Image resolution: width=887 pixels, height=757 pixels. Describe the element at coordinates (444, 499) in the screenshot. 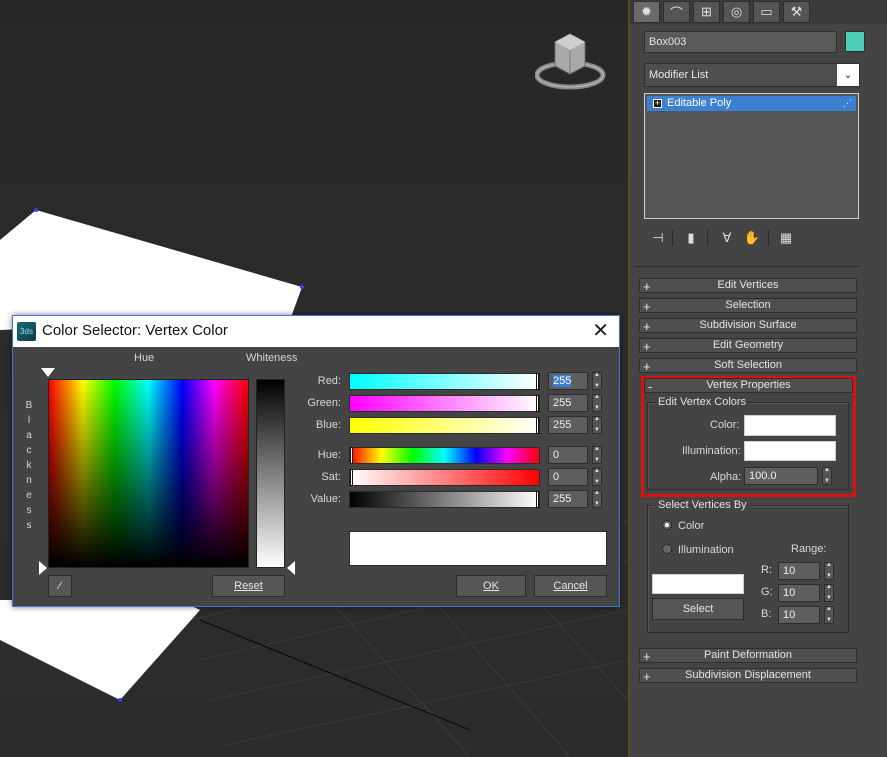

I see `value-channel-slider` at that location.